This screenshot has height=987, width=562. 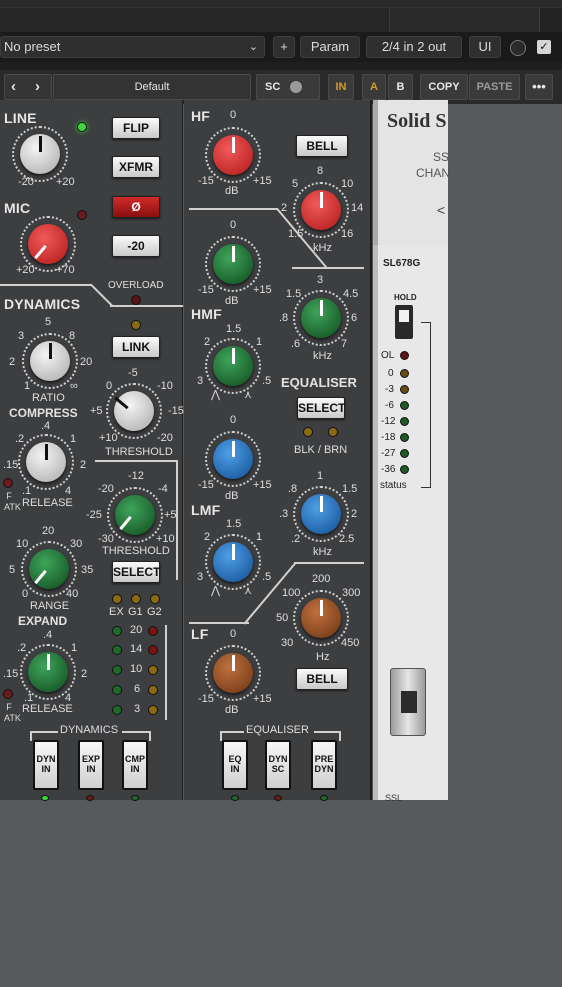 I want to click on exp-in-switch: EXP IN, so click(x=91, y=765).